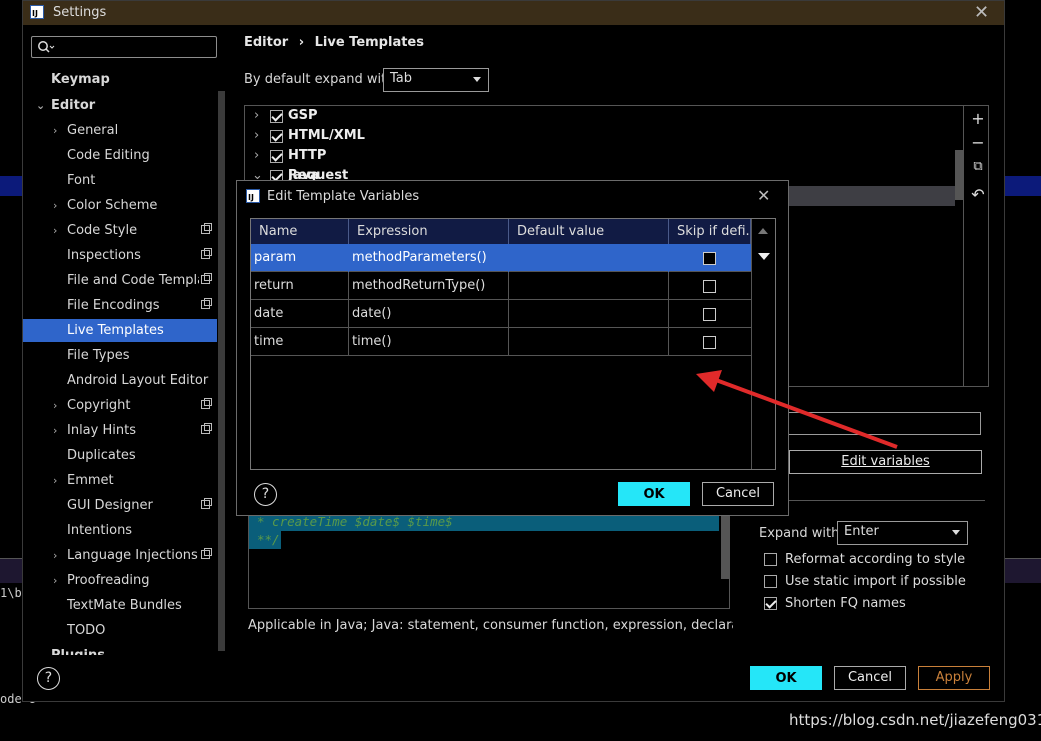 Image resolution: width=1041 pixels, height=741 pixels. What do you see at coordinates (915, 720) in the screenshot?
I see `watermark: https://blog.csdn.net/jiazefeng0311` at bounding box center [915, 720].